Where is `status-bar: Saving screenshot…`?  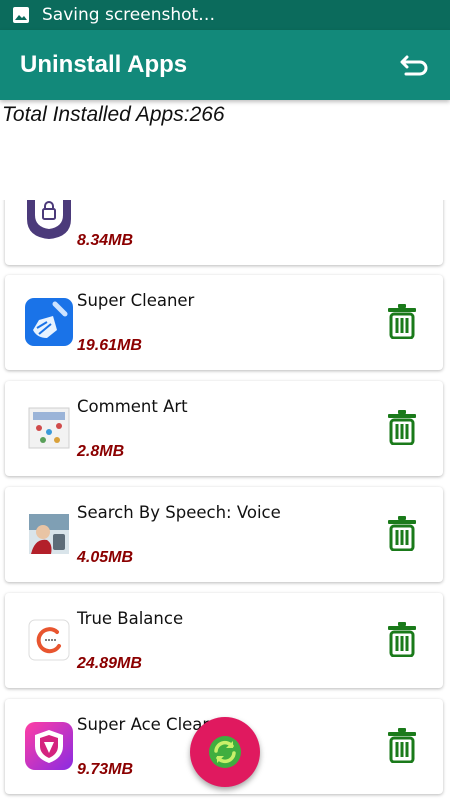 status-bar: Saving screenshot… is located at coordinates (225, 15).